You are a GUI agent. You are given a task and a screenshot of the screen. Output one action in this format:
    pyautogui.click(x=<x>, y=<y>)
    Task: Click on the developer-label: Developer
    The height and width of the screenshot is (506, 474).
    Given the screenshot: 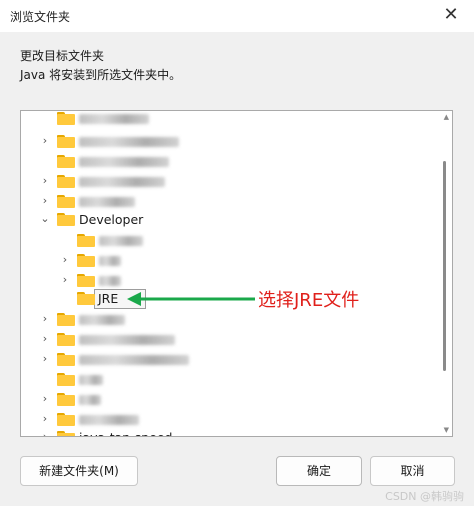 What is the action you would take?
    pyautogui.click(x=111, y=219)
    